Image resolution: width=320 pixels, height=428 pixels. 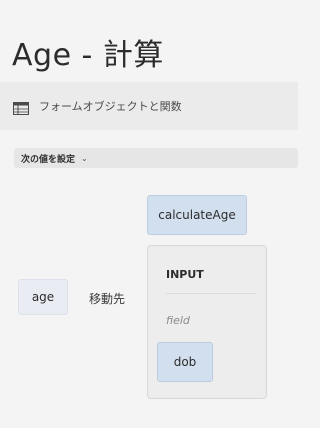 I want to click on form-objects-functions-toggle: フォームオブジェクトと関数, so click(x=149, y=106).